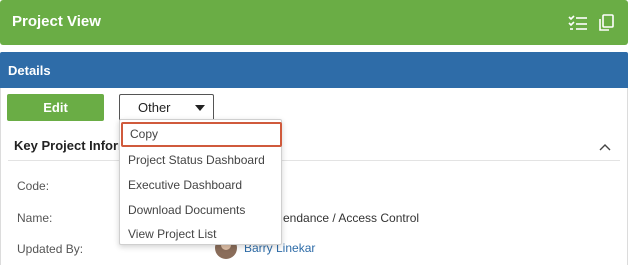  Describe the element at coordinates (56, 21) in the screenshot. I see `page-title: Project View` at that location.